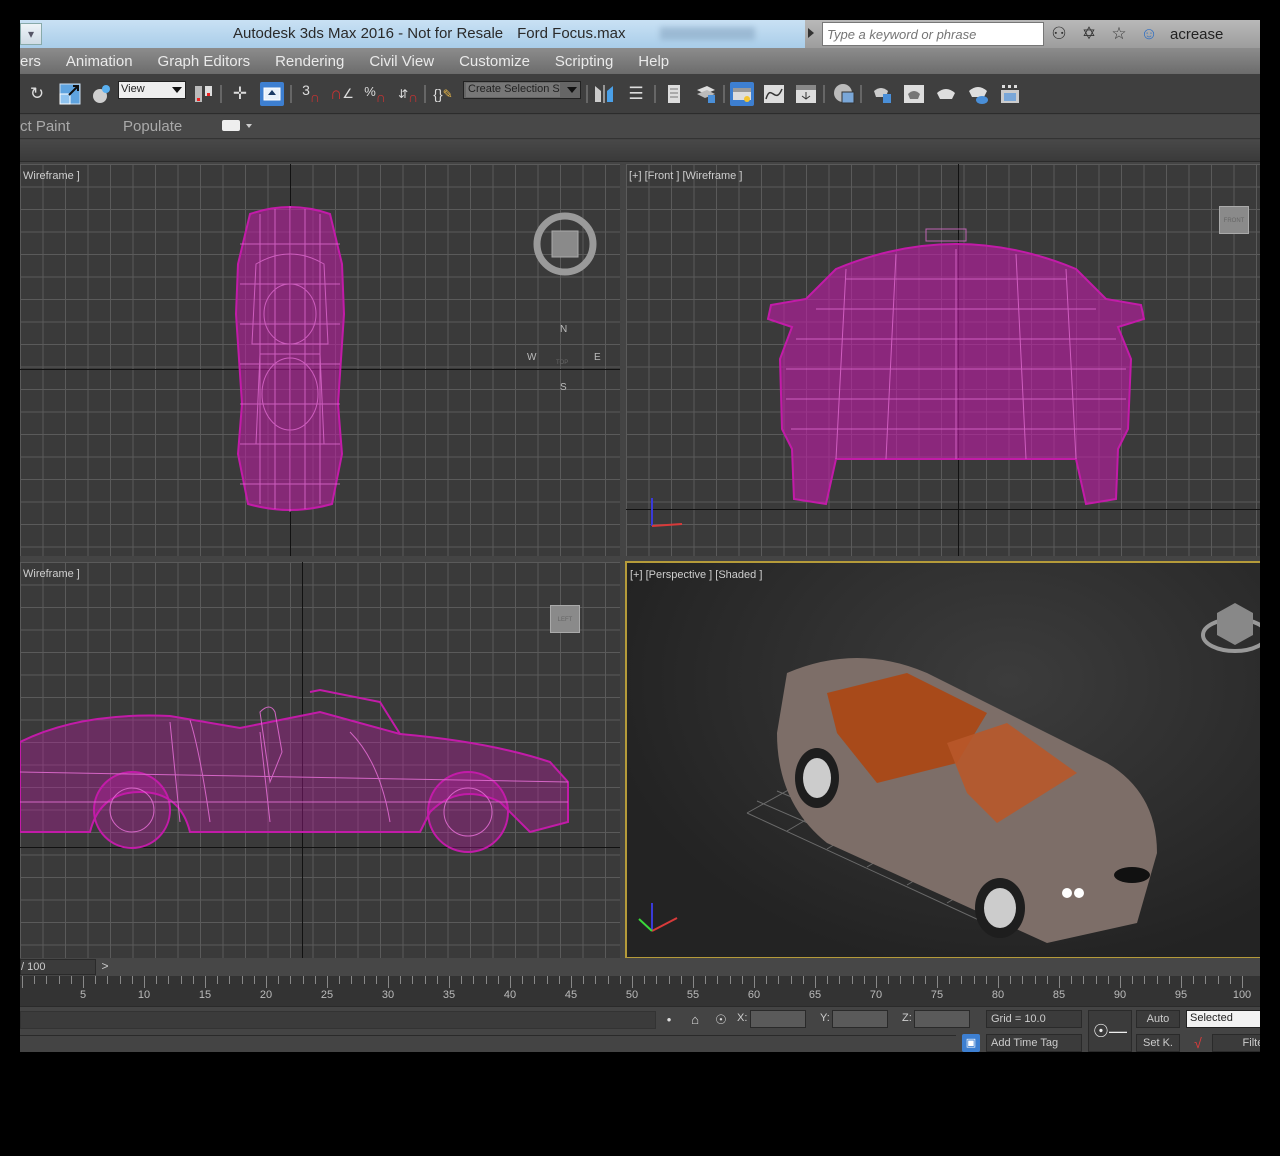 This screenshot has height=1156, width=1280. I want to click on named-selection-dropdown: Create Selection S, so click(522, 90).